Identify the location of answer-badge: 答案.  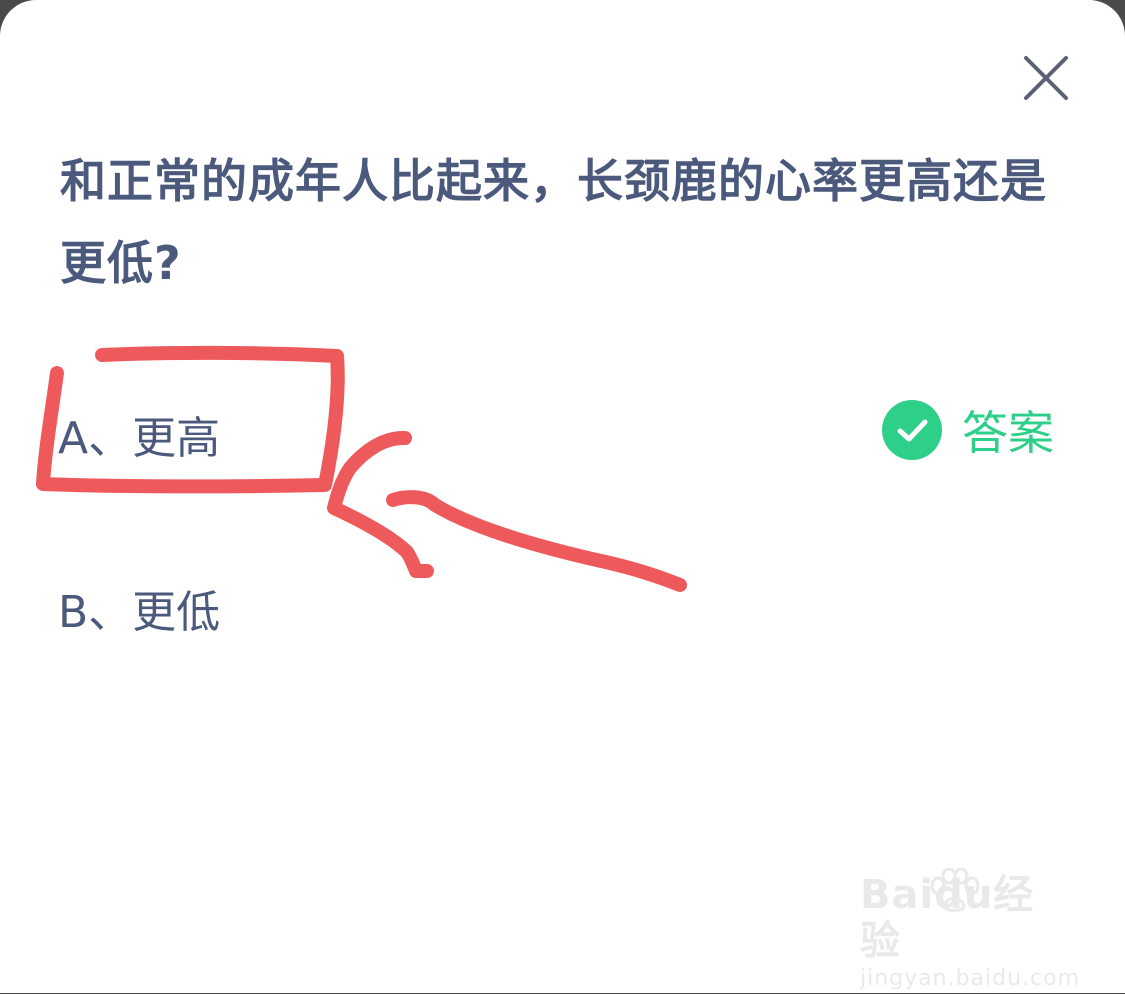
(968, 430).